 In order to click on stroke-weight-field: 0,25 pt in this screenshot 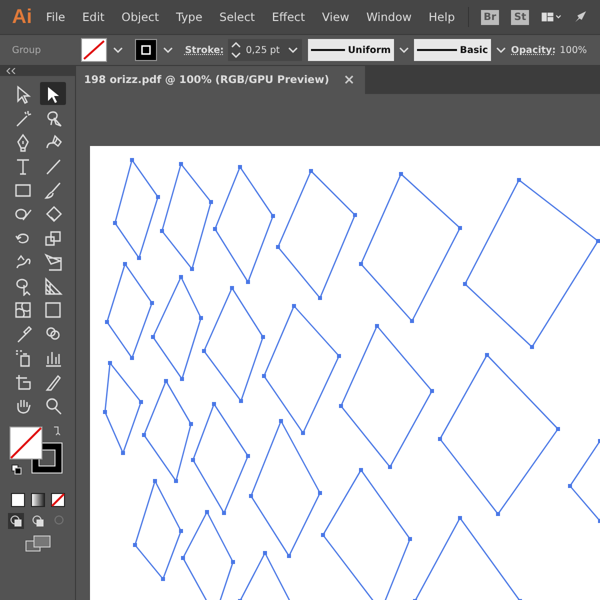, I will do `click(265, 50)`.